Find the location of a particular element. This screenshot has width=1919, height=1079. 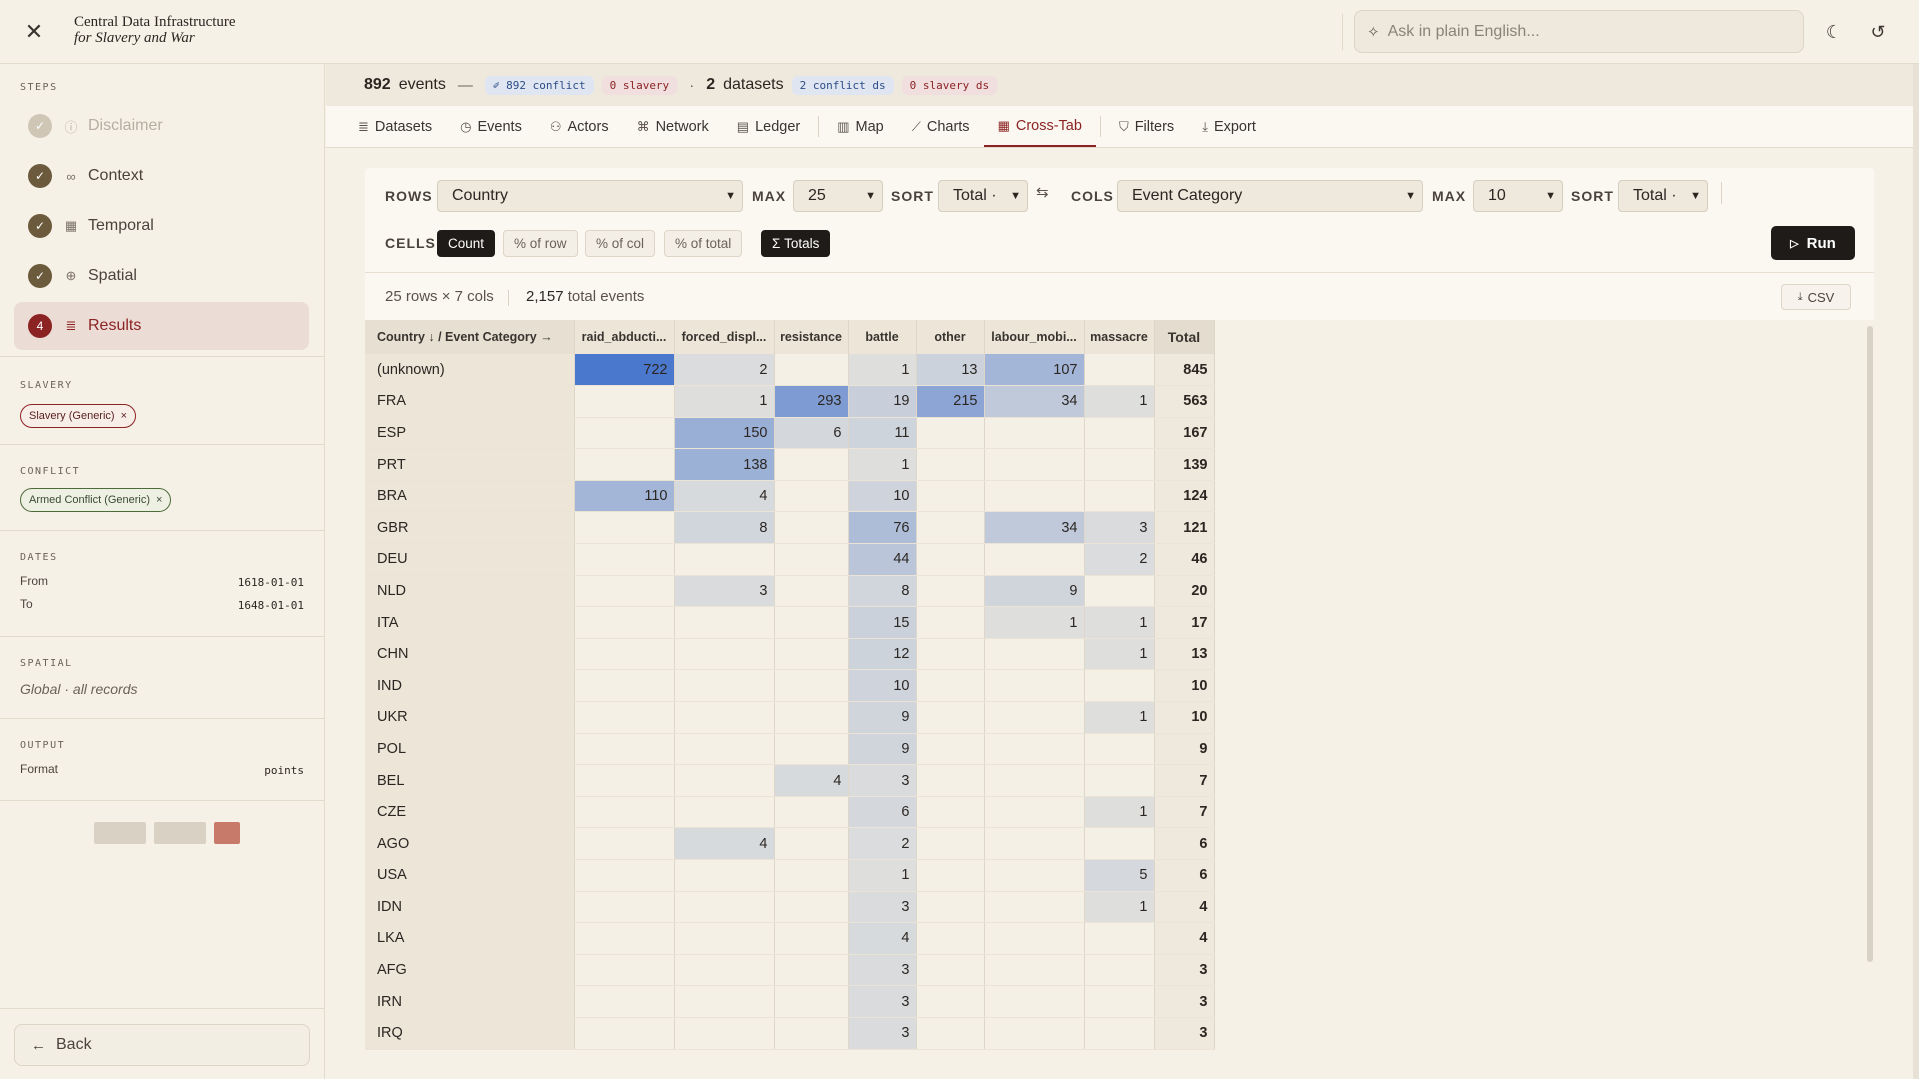

corner-header: Country ↓ / Event Category → is located at coordinates (470, 337).